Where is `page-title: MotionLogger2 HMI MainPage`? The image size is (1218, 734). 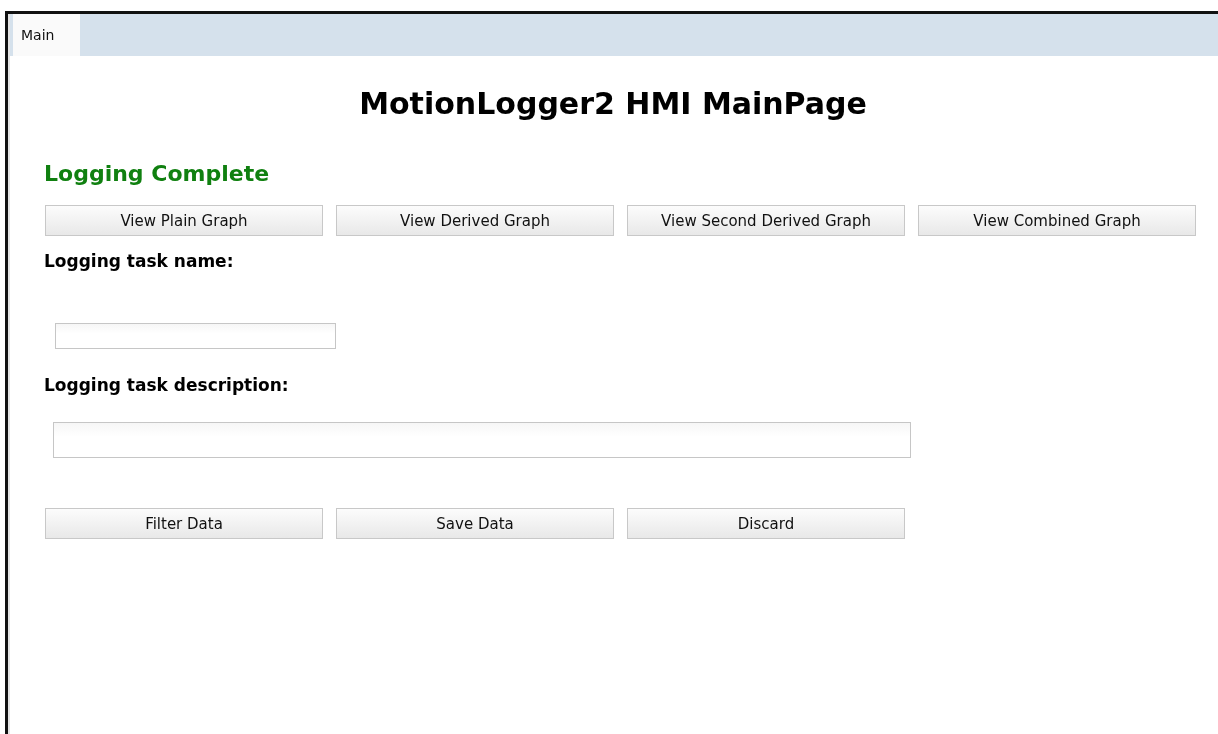 page-title: MotionLogger2 HMI MainPage is located at coordinates (613, 103).